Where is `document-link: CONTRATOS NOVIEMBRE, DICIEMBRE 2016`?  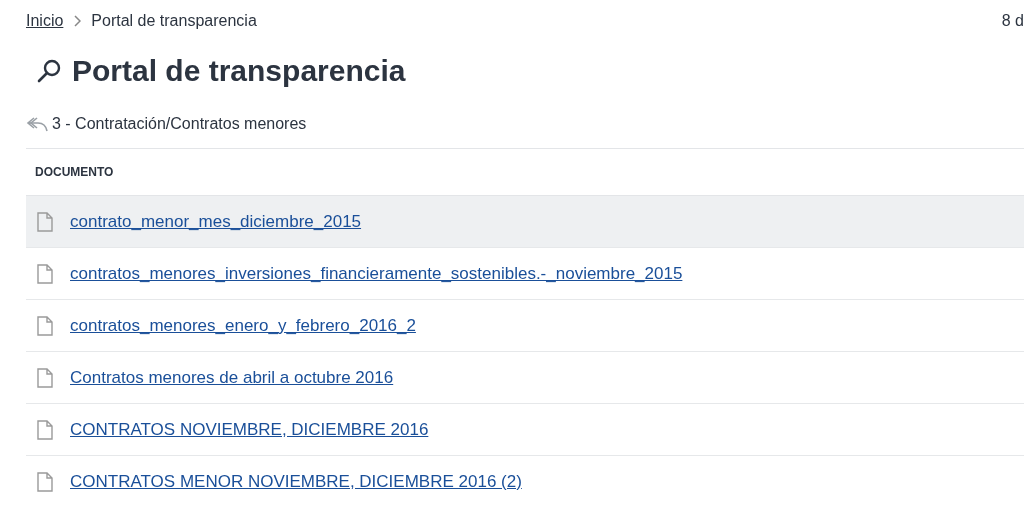 document-link: CONTRATOS NOVIEMBRE, DICIEMBRE 2016 is located at coordinates (249, 429).